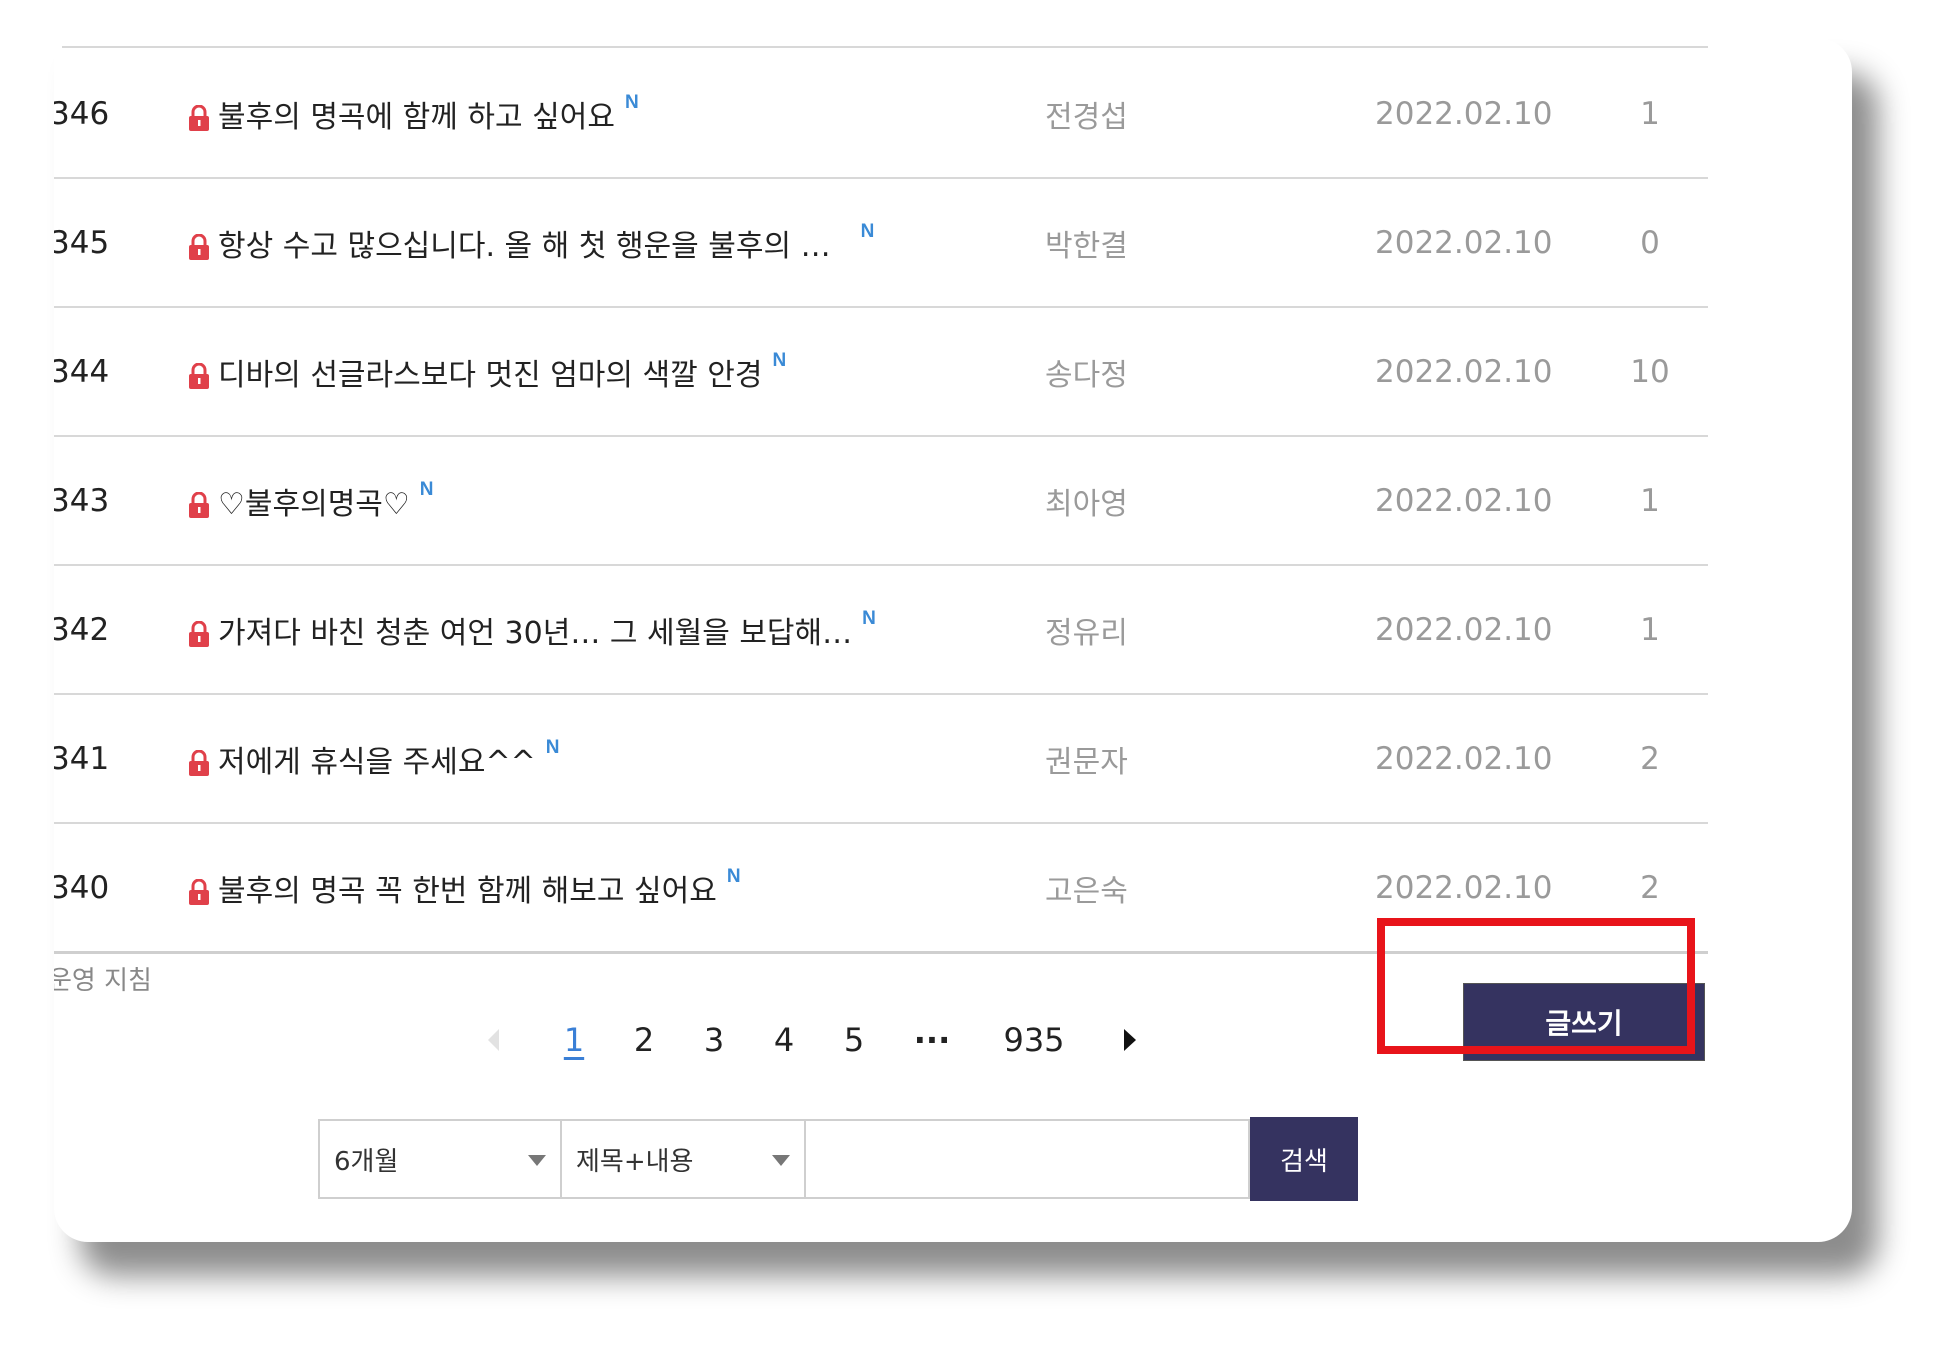 The height and width of the screenshot is (1350, 1942). I want to click on pagination-ellipsis: ···, so click(932, 1040).